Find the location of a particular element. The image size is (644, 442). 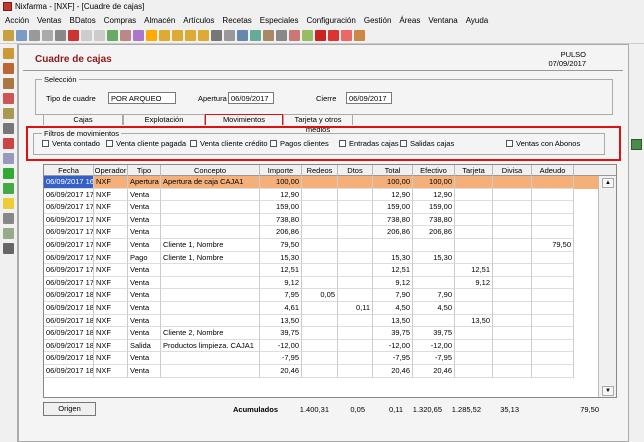

s-icon is located at coordinates (320, 35).